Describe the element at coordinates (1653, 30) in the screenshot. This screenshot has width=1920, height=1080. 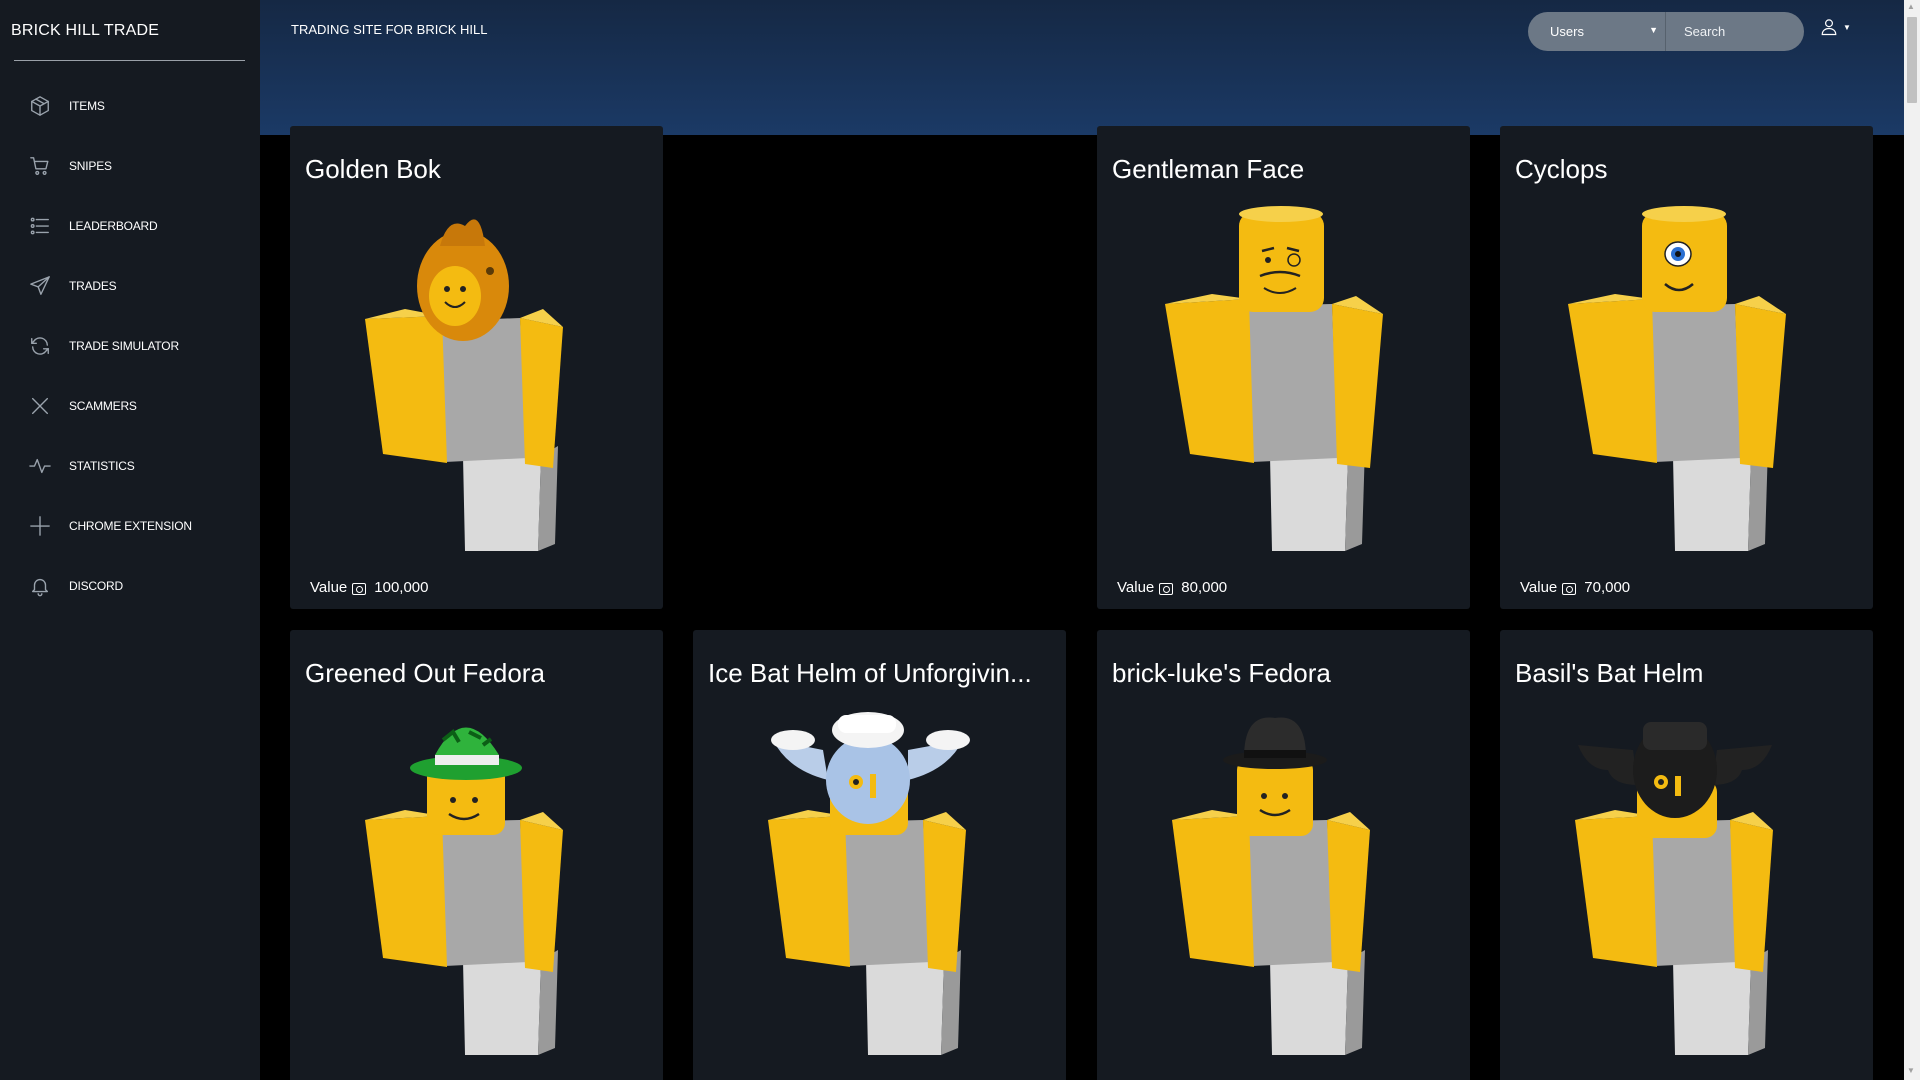
I see `chevron-down-icon: ▼` at that location.